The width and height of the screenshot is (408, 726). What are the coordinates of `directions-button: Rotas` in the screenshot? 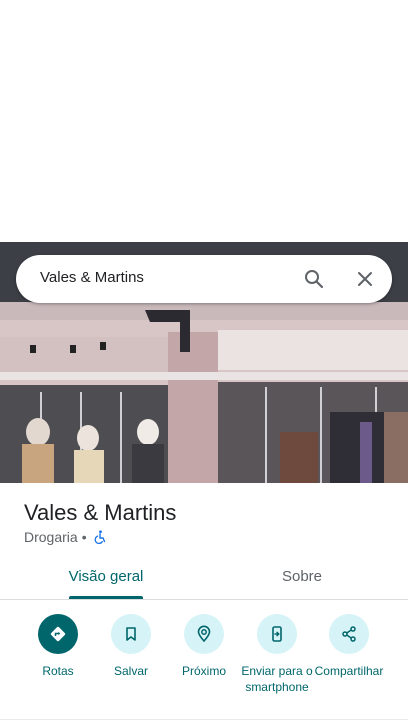 It's located at (58, 646).